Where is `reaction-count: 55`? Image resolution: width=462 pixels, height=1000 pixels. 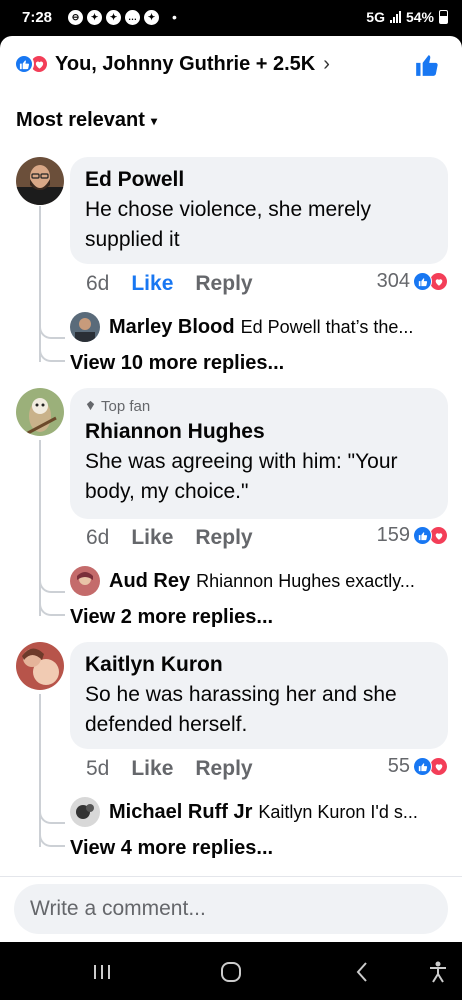 reaction-count: 55 is located at coordinates (418, 766).